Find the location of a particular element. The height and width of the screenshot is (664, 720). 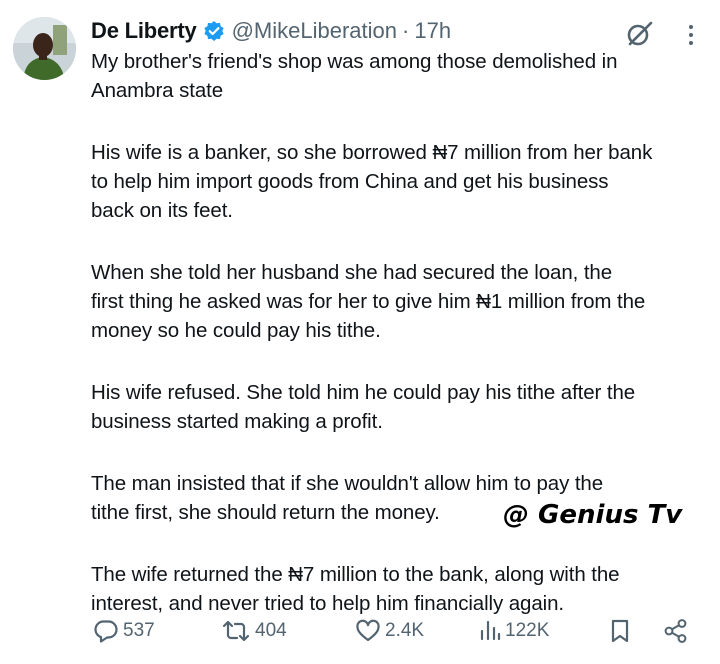

repost-icon is located at coordinates (236, 631).